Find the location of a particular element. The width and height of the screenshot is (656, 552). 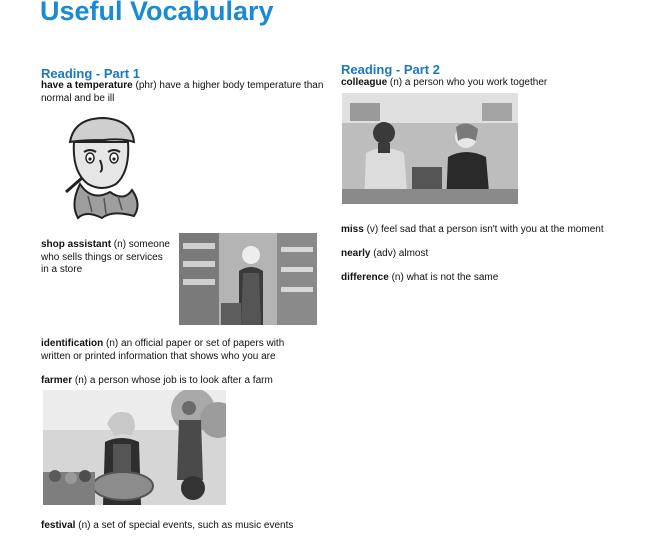

entry-word: have a temperature is located at coordinates (87, 85).